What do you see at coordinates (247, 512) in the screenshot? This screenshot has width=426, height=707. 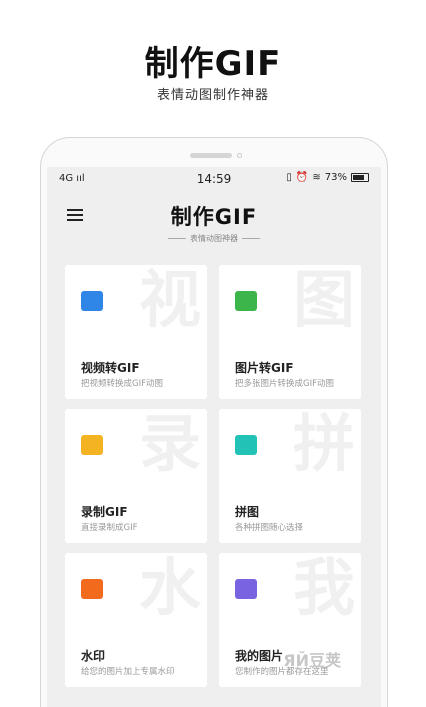 I see `card-title: 拼图` at bounding box center [247, 512].